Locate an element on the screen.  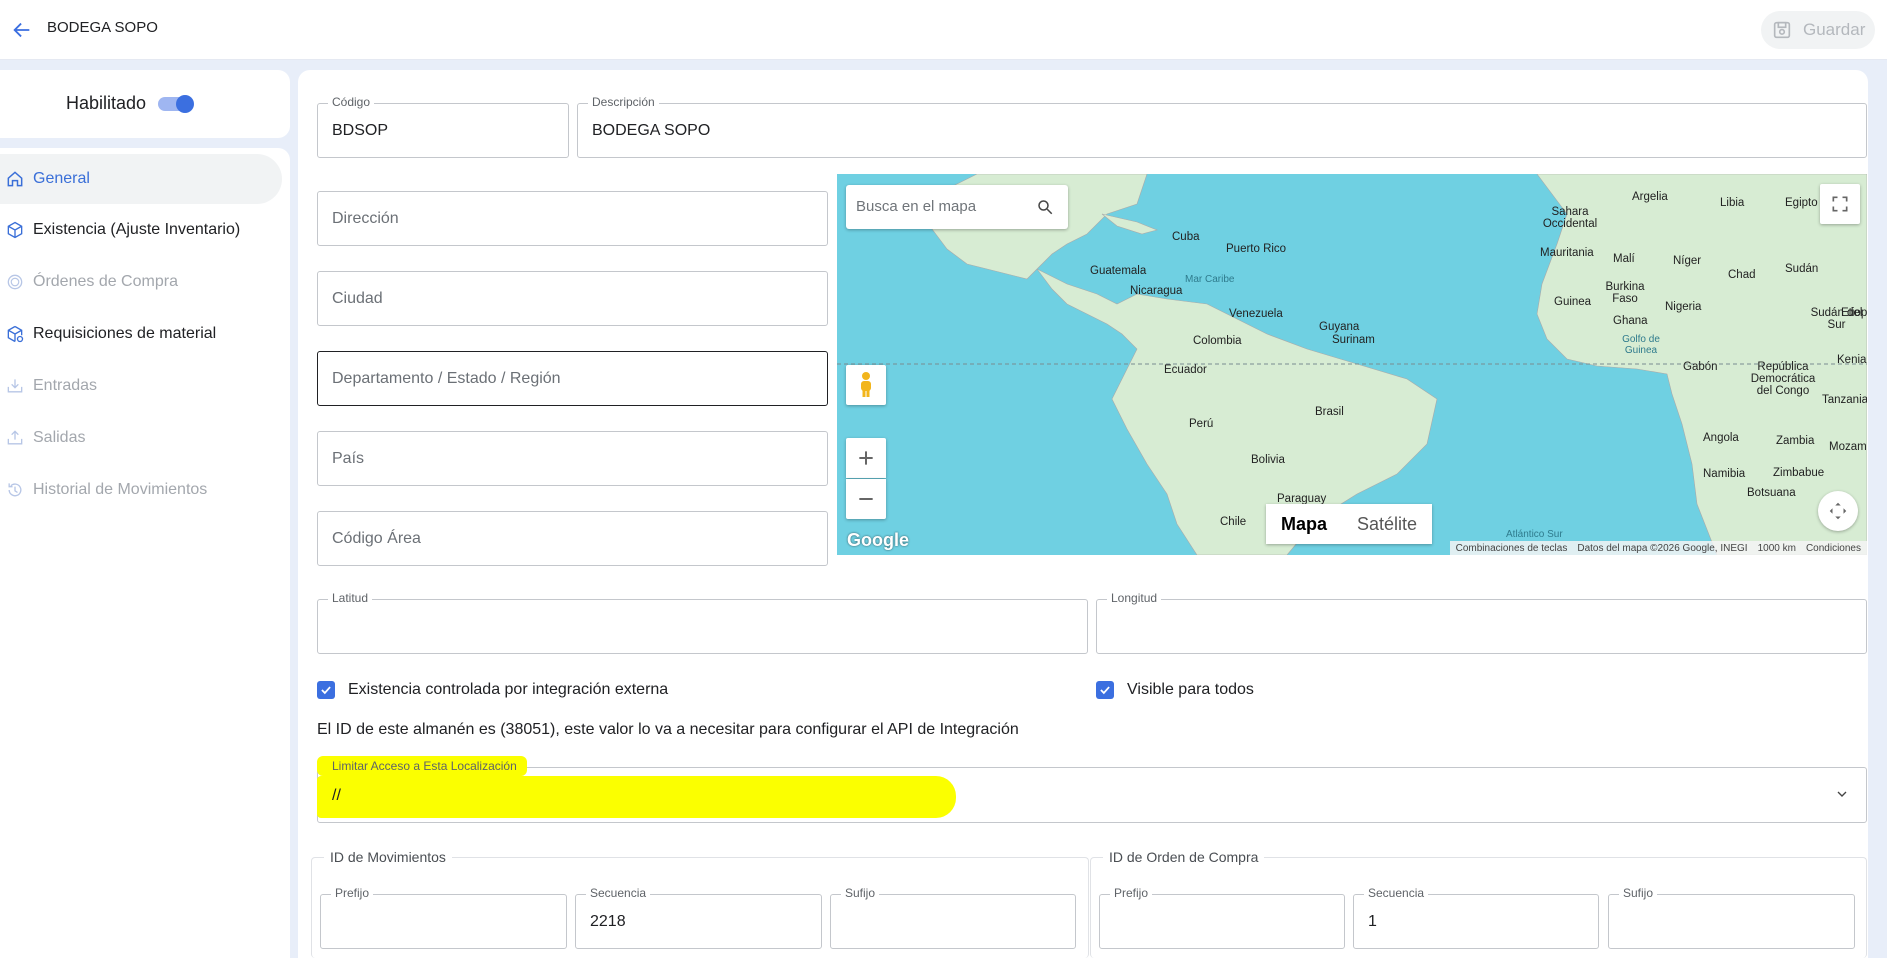
map-label: Perú is located at coordinates (1201, 424).